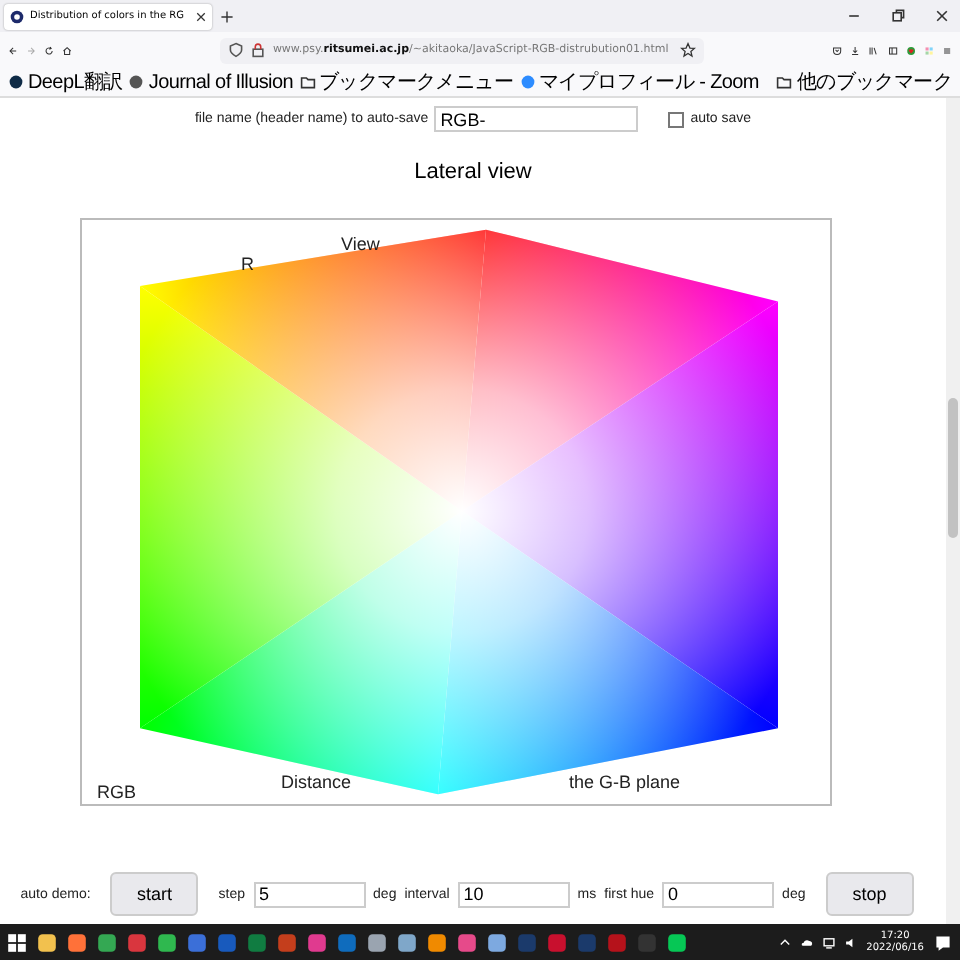 Image resolution: width=960 pixels, height=960 pixels. Describe the element at coordinates (676, 119) in the screenshot. I see `auto-save-checkbox` at that location.